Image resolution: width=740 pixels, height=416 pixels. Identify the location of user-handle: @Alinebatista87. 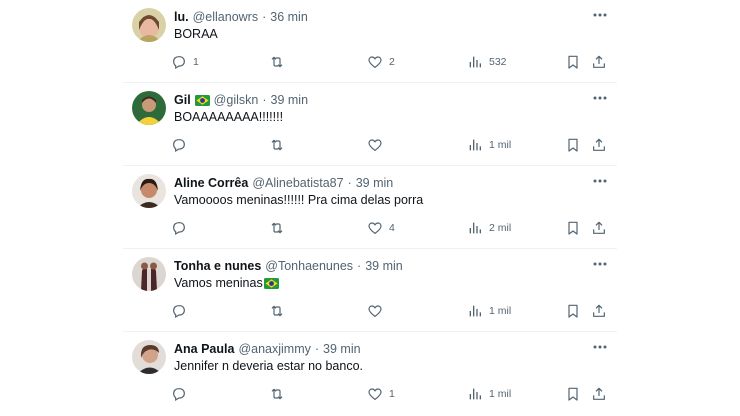
(297, 183).